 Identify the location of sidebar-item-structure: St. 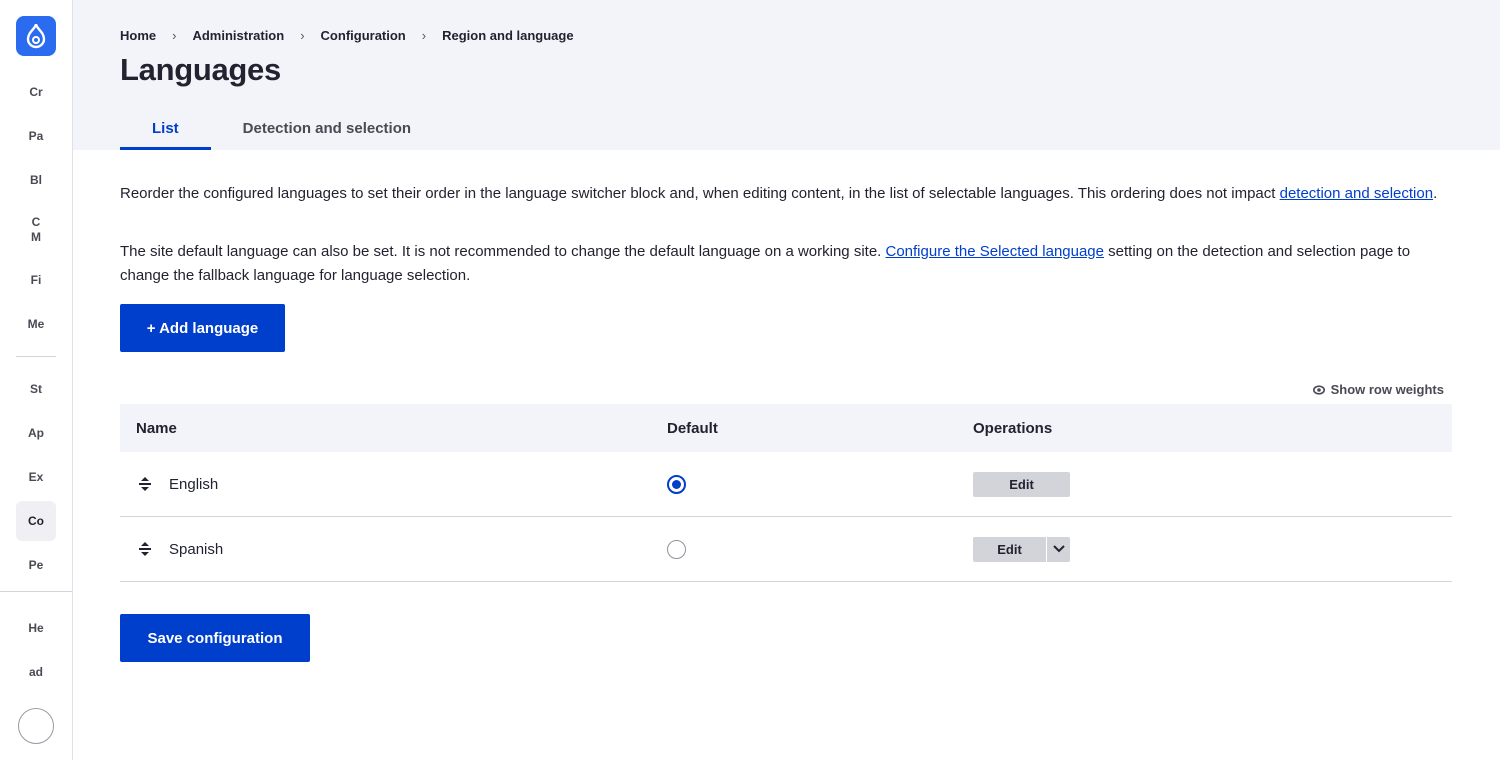
(36, 389).